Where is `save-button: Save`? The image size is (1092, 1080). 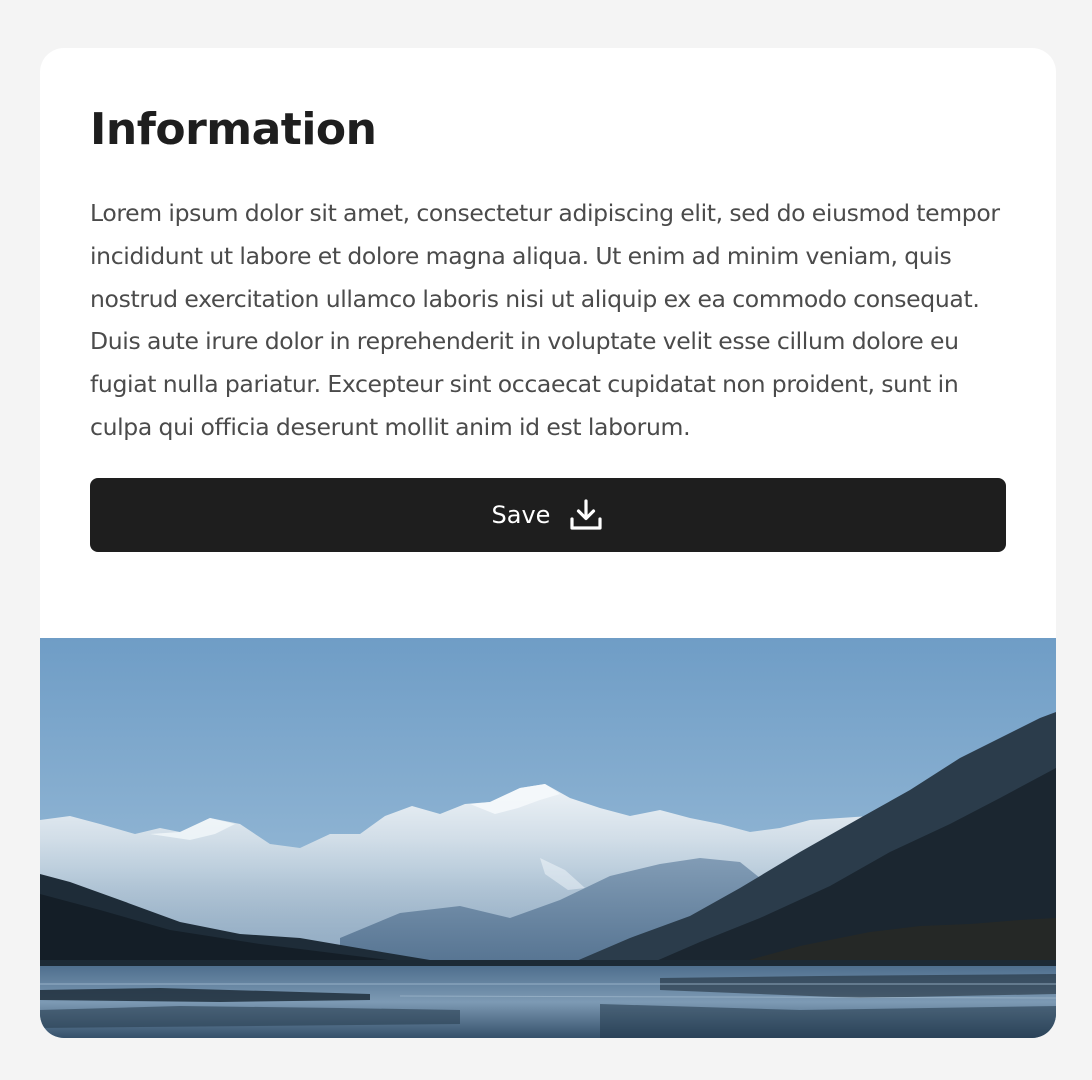
save-button: Save is located at coordinates (548, 514).